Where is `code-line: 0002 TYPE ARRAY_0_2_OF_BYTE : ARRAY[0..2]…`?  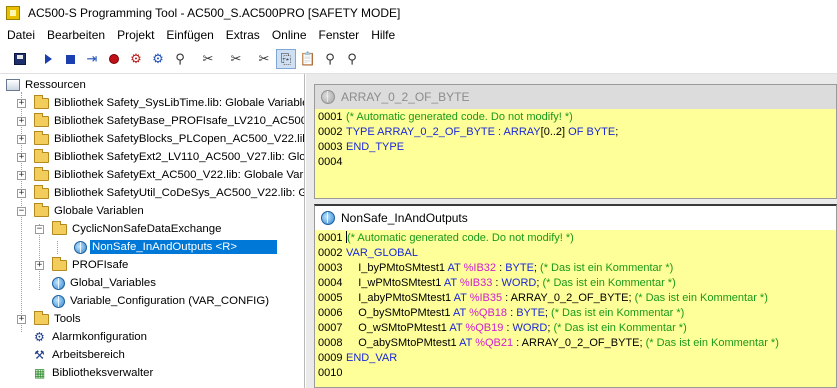
code-line: 0002 TYPE ARRAY_0_2_OF_BYTE : ARRAY[0..2]… is located at coordinates (466, 132).